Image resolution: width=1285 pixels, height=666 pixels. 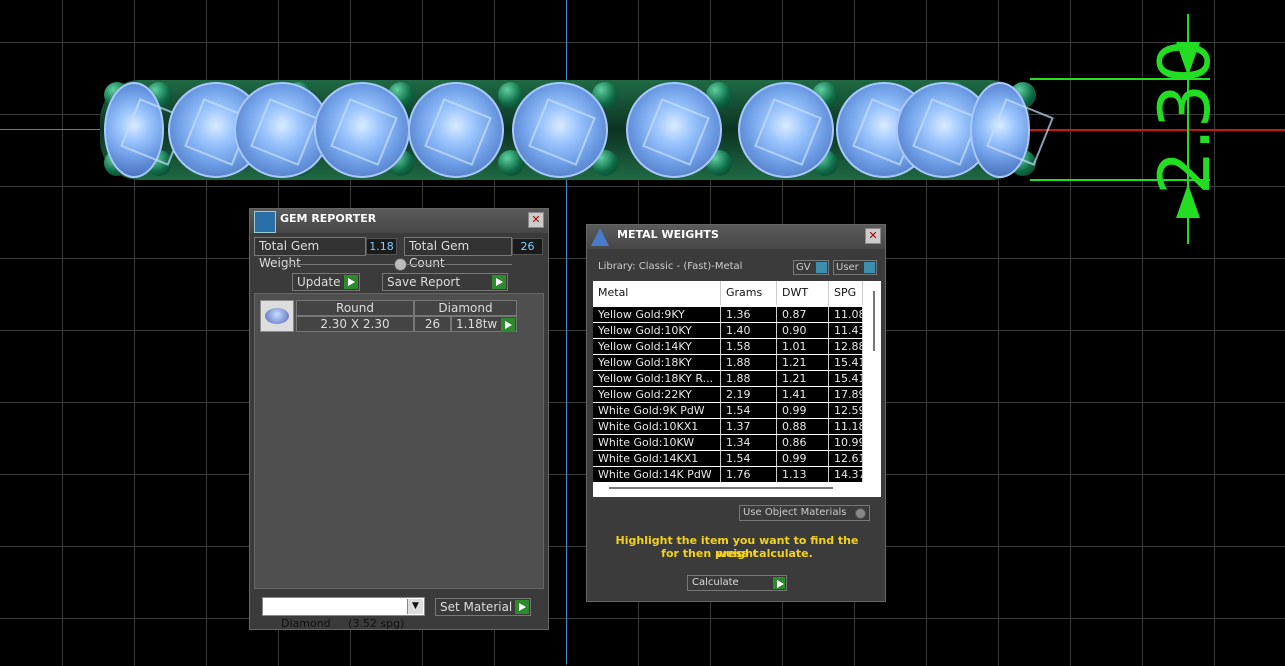 What do you see at coordinates (657, 346) in the screenshot?
I see `table-cell: Yellow Gold:14KY` at bounding box center [657, 346].